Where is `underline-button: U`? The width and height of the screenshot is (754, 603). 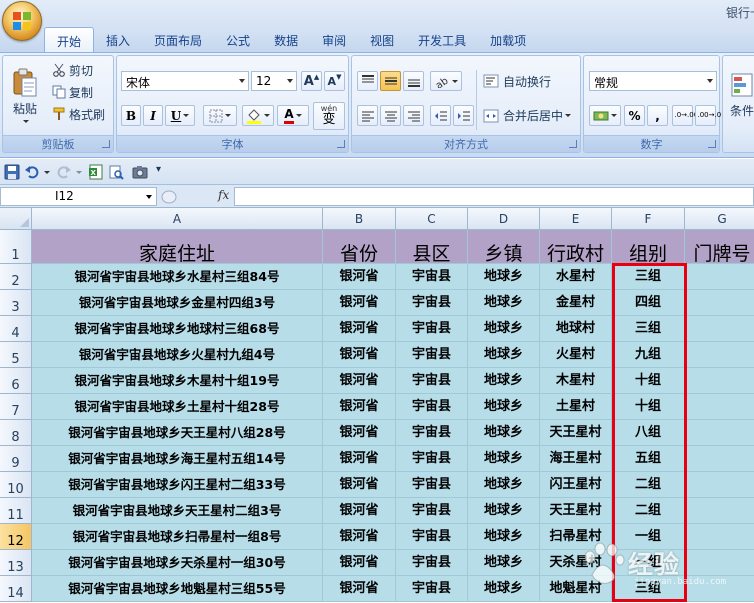 underline-button: U is located at coordinates (180, 115).